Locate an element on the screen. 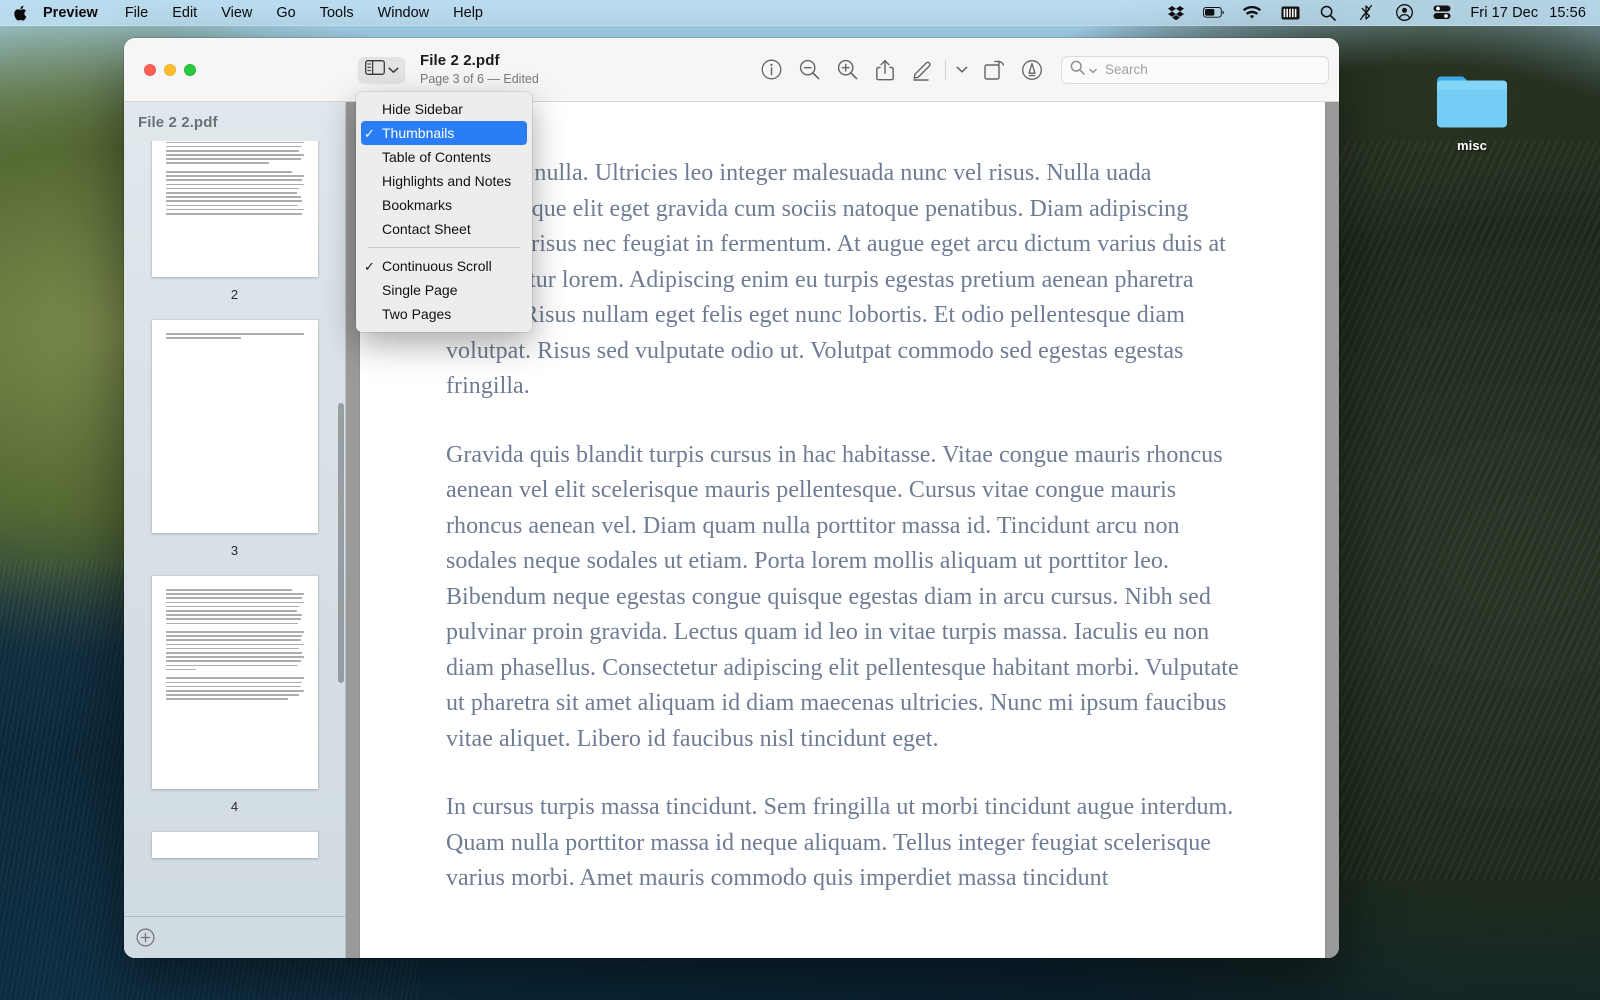  menu-option-bookmarks: Bookmarks is located at coordinates (444, 205).